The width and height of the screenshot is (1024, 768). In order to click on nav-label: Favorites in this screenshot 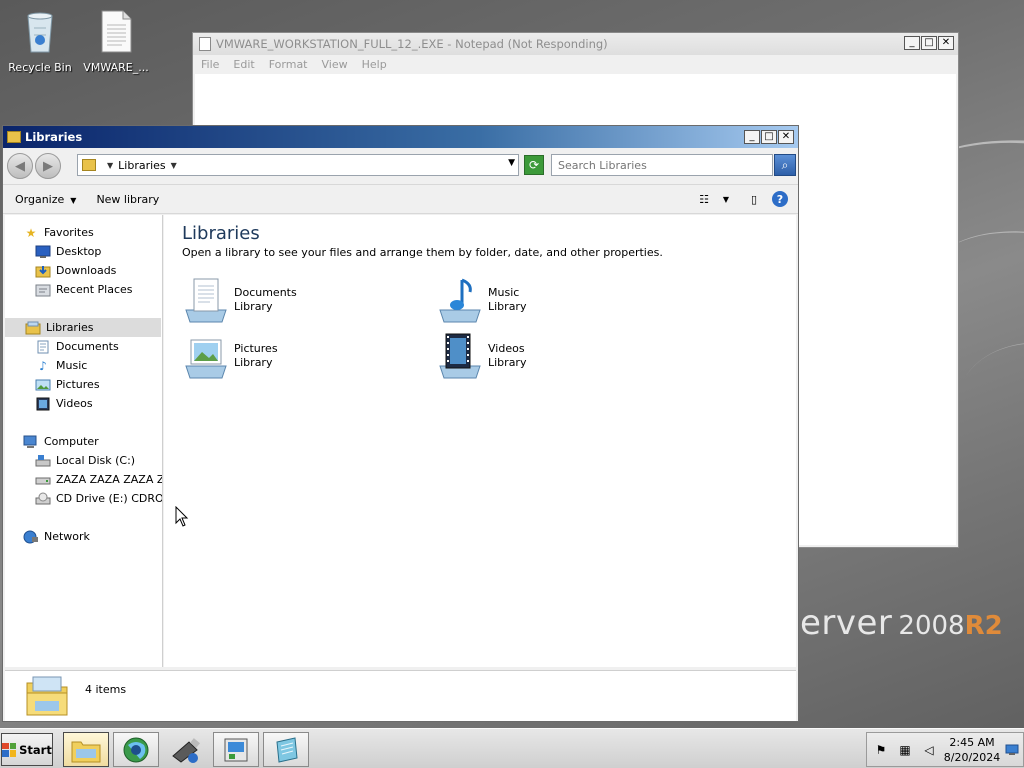, I will do `click(69, 232)`.